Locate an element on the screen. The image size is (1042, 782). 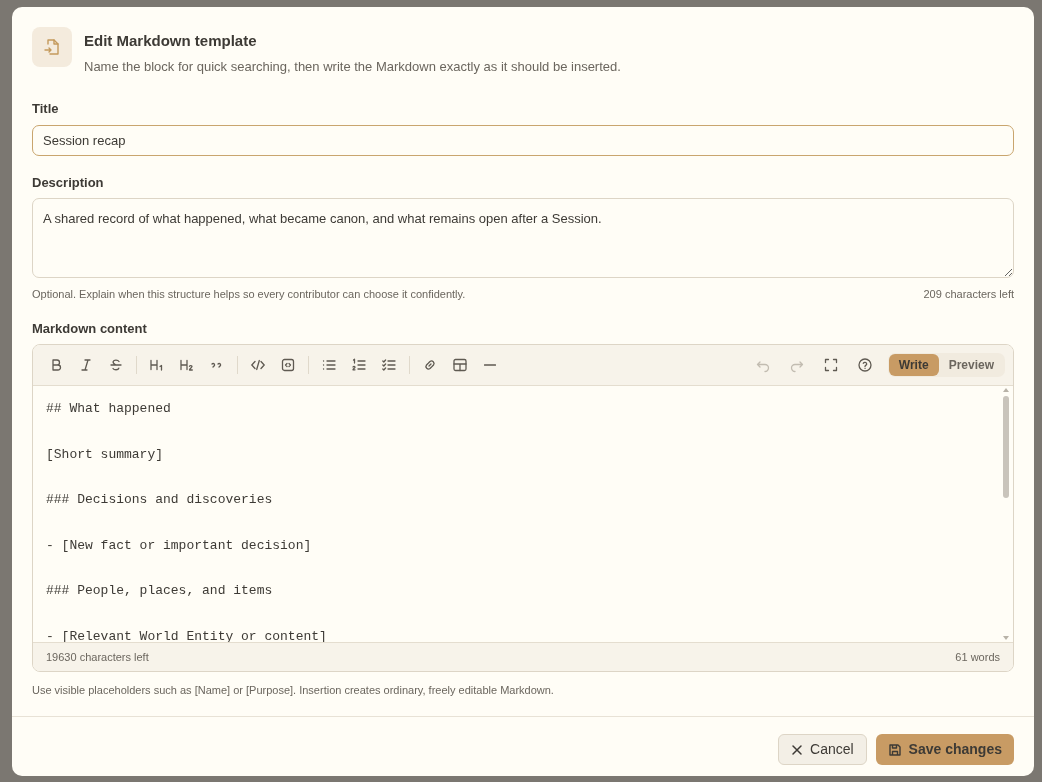
close-icon is located at coordinates (797, 749).